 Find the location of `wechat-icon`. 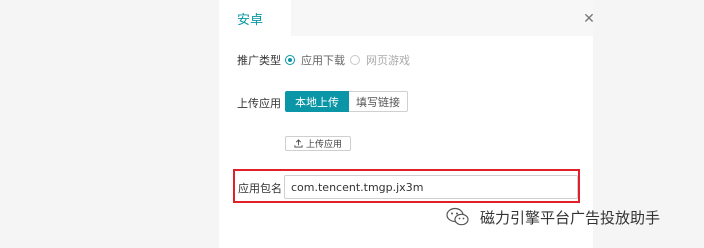

wechat-icon is located at coordinates (457, 216).